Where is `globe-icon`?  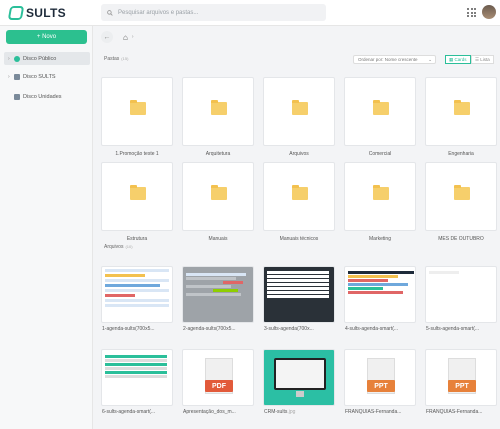
globe-icon is located at coordinates (17, 58).